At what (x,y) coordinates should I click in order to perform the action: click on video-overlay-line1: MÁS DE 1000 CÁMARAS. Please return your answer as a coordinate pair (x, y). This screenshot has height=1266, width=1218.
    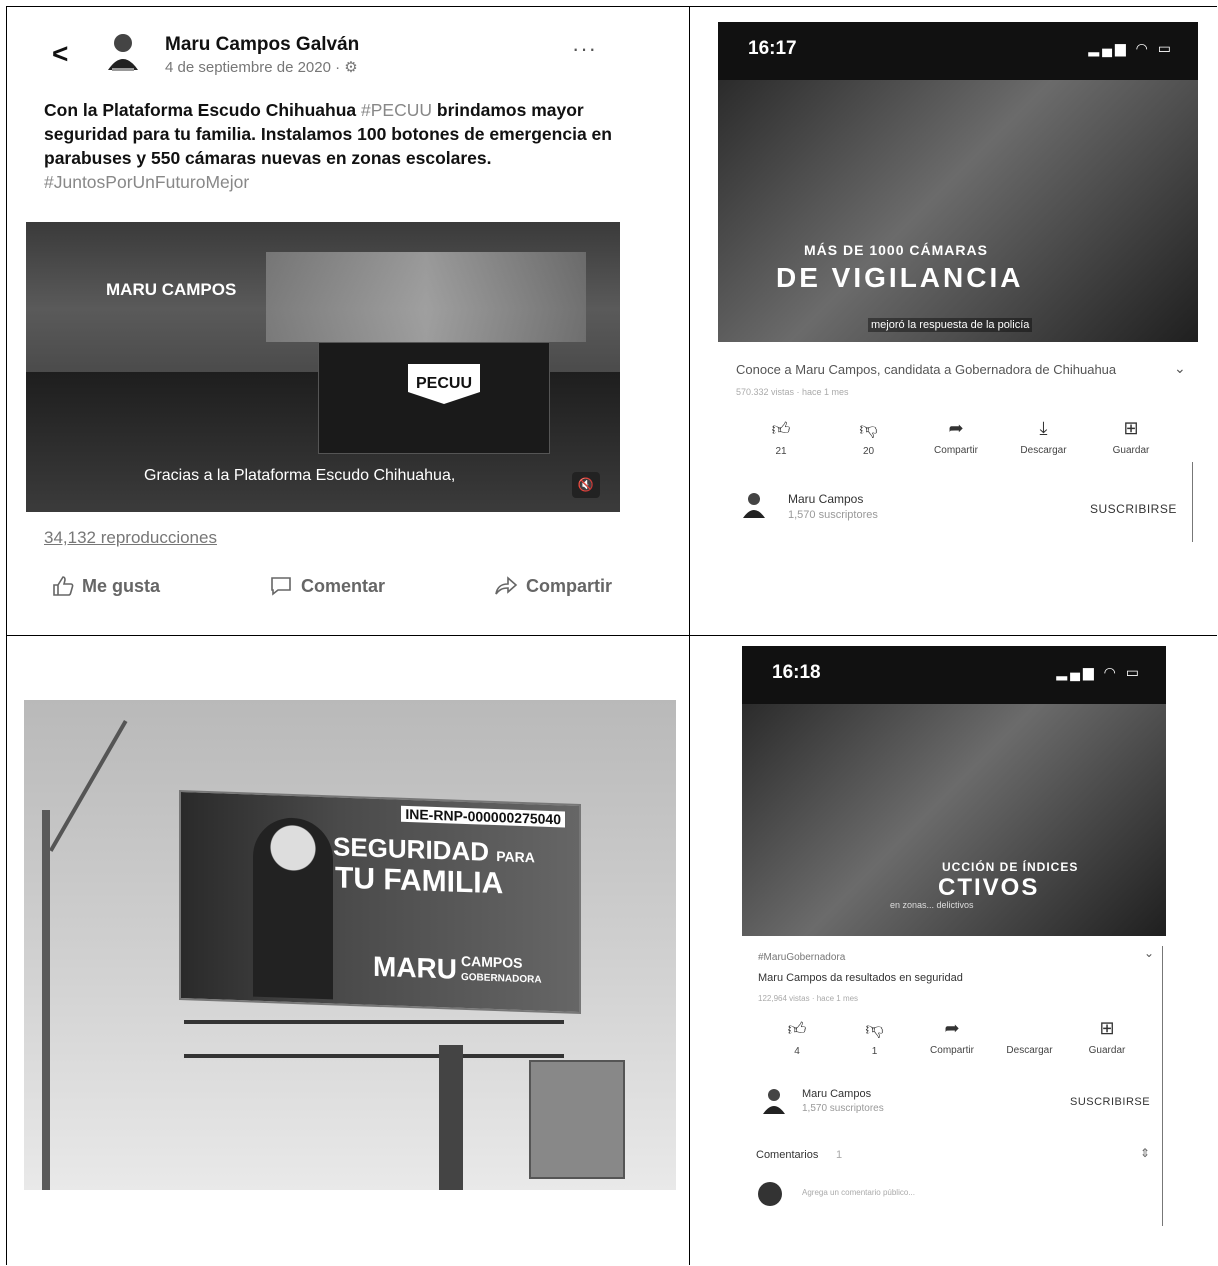
    Looking at the image, I should click on (896, 250).